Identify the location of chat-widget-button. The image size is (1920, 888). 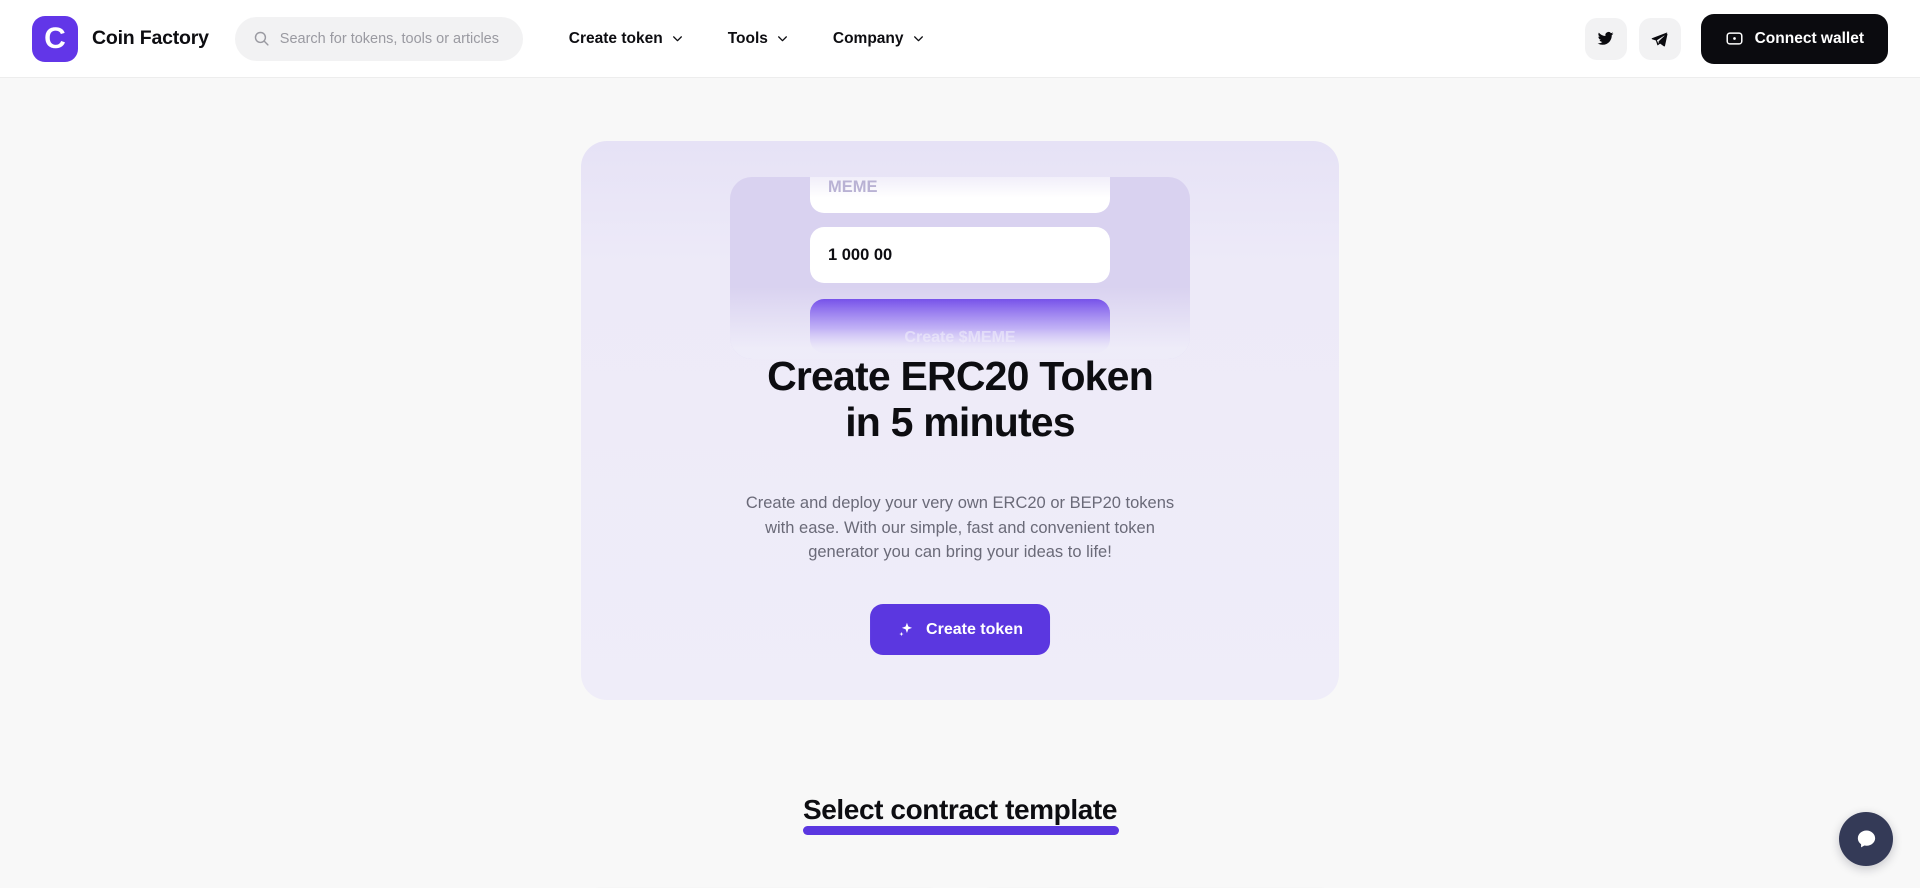
(1866, 839).